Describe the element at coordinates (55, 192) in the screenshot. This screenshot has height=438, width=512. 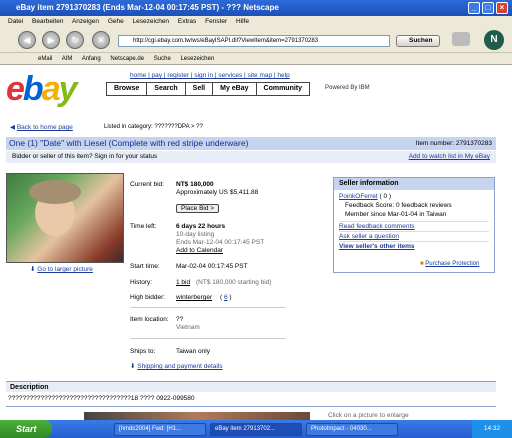
I see `hair-shape` at that location.